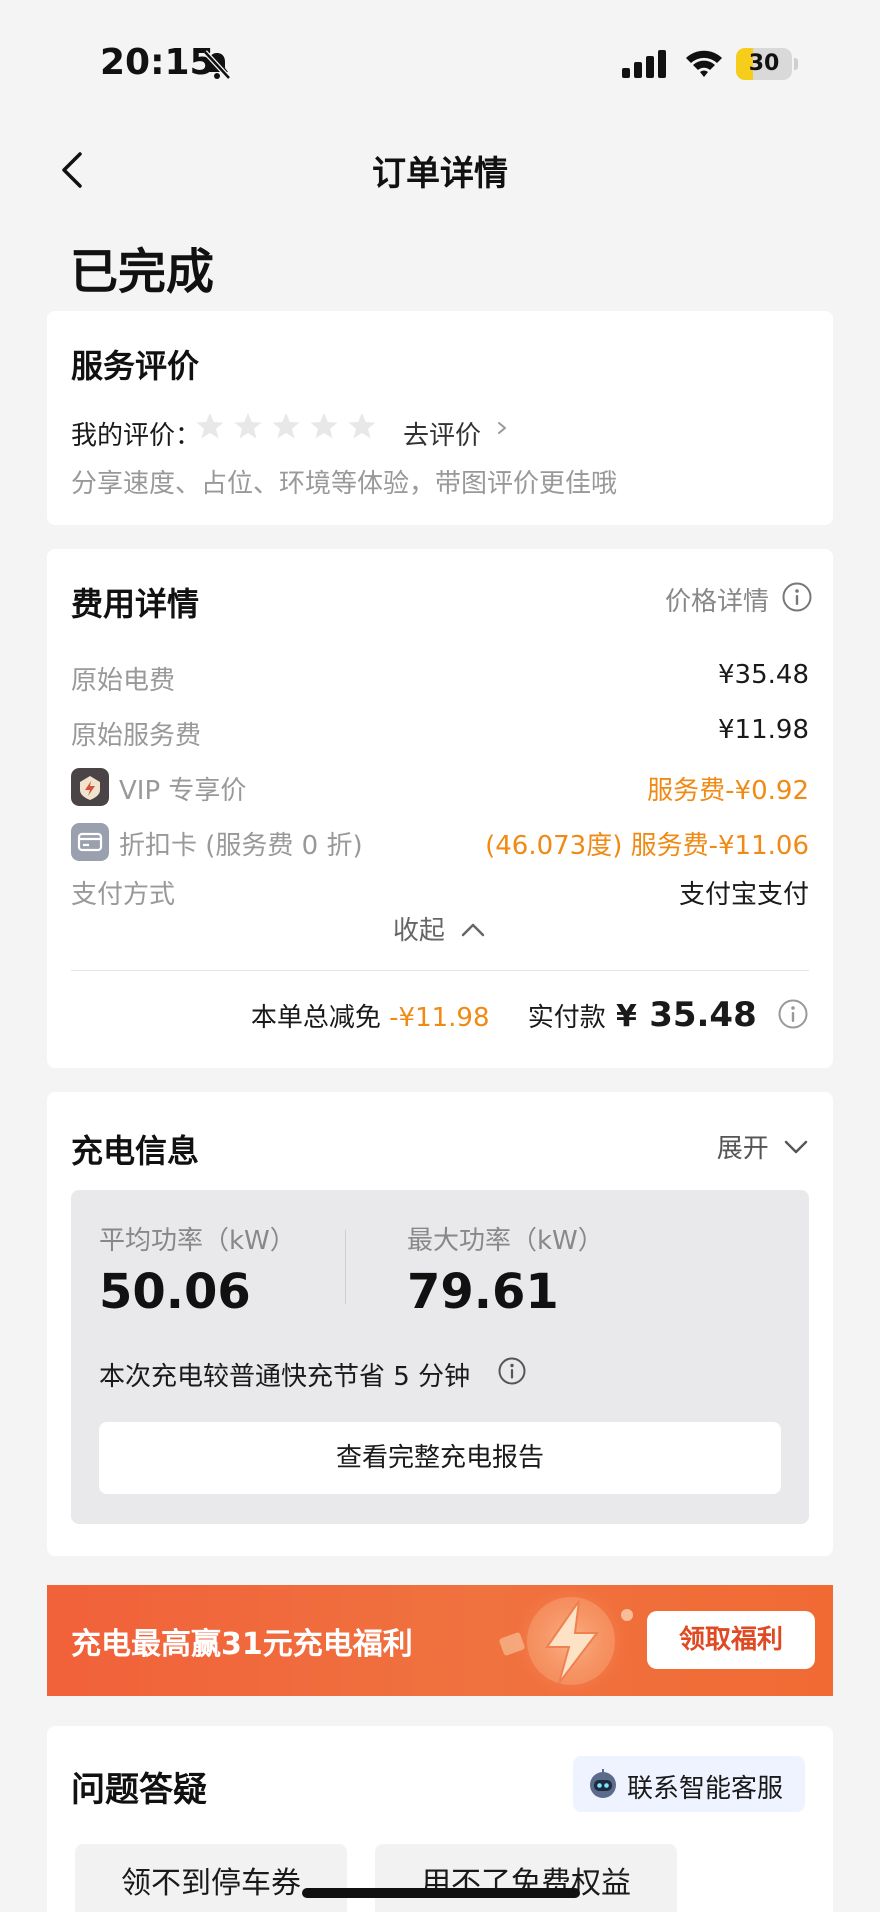 This screenshot has width=880, height=1912. What do you see at coordinates (763, 675) in the screenshot?
I see `fee-row-value: ¥35.48` at bounding box center [763, 675].